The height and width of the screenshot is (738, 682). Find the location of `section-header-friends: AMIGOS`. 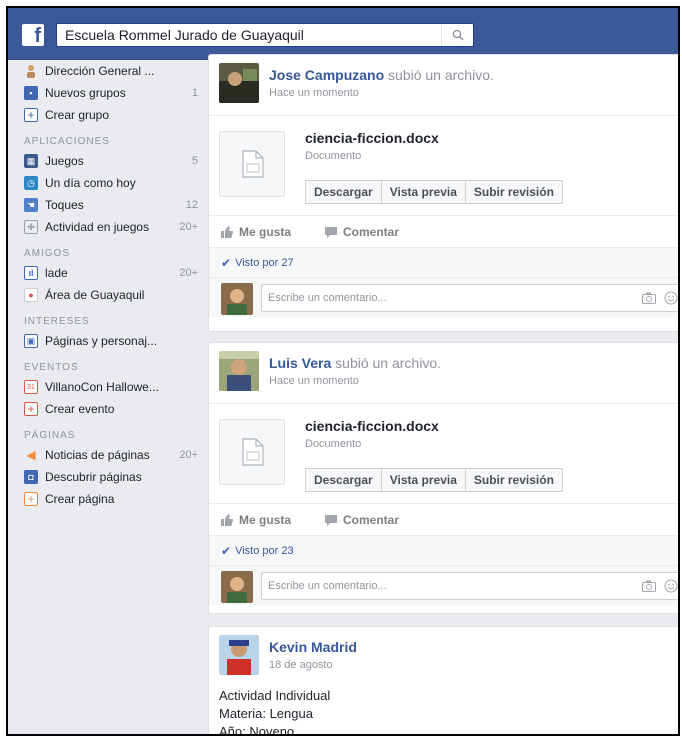

section-header-friends: AMIGOS is located at coordinates (47, 253).